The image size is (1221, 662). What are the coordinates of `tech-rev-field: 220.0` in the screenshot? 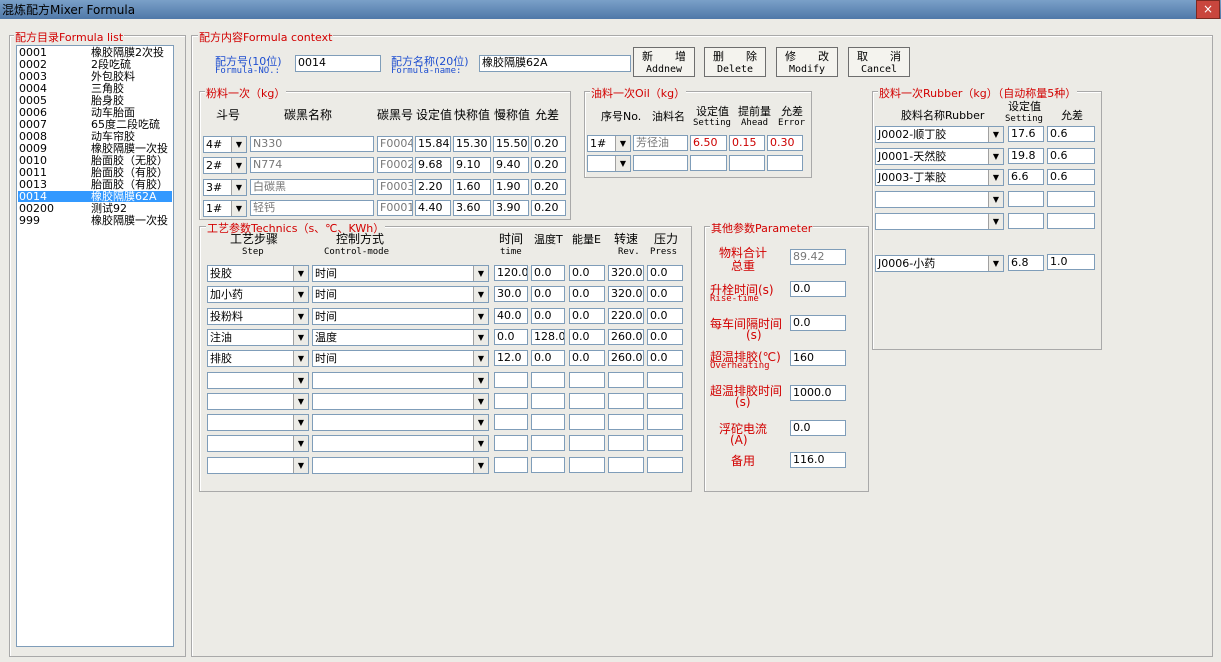 It's located at (626, 315).